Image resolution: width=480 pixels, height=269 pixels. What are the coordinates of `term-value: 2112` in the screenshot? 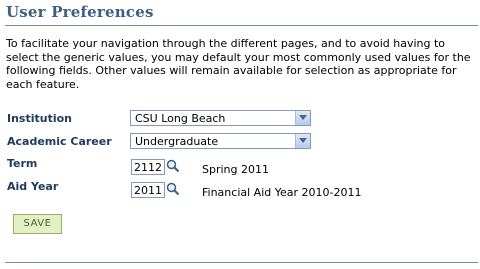 It's located at (148, 167).